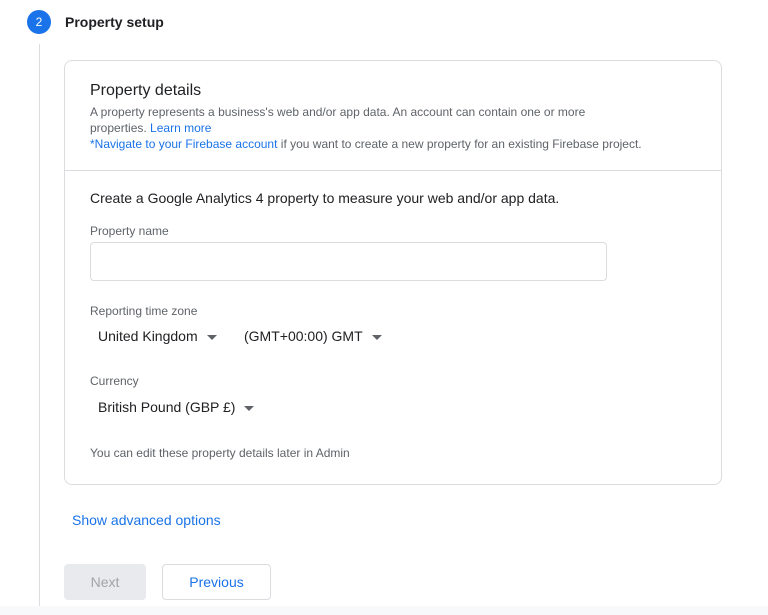  What do you see at coordinates (146, 90) in the screenshot?
I see `card-title: Property details` at bounding box center [146, 90].